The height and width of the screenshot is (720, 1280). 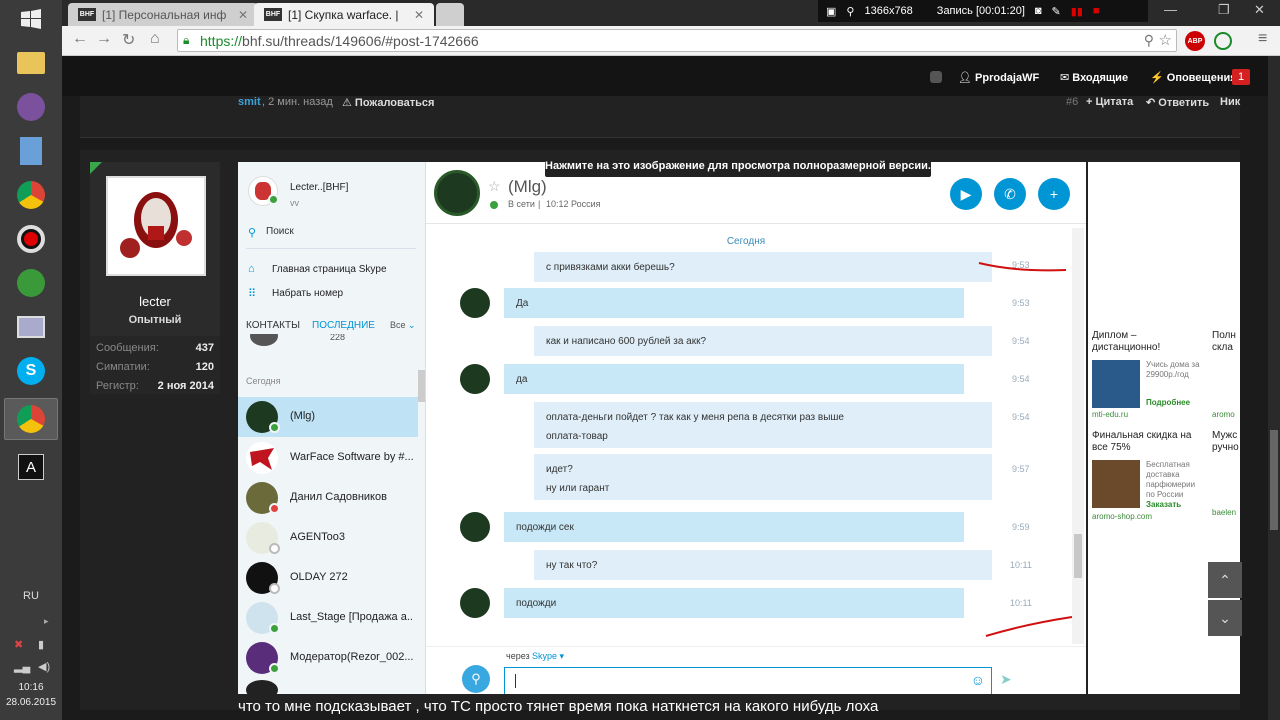 I want to click on filter-dropdown: Все ⌄, so click(x=403, y=325).